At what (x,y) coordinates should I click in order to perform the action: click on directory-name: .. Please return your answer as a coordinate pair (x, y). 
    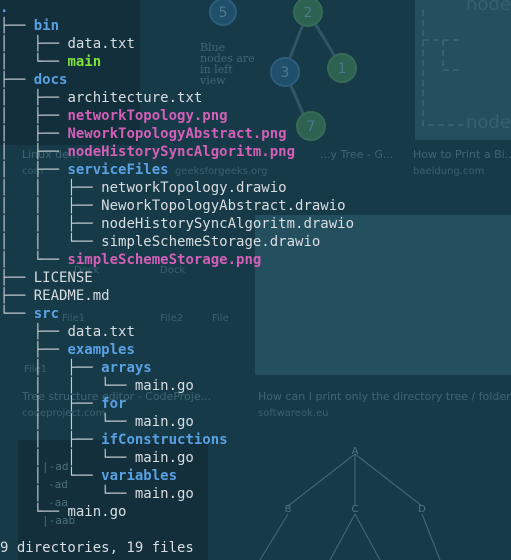
    Looking at the image, I should click on (4, 8).